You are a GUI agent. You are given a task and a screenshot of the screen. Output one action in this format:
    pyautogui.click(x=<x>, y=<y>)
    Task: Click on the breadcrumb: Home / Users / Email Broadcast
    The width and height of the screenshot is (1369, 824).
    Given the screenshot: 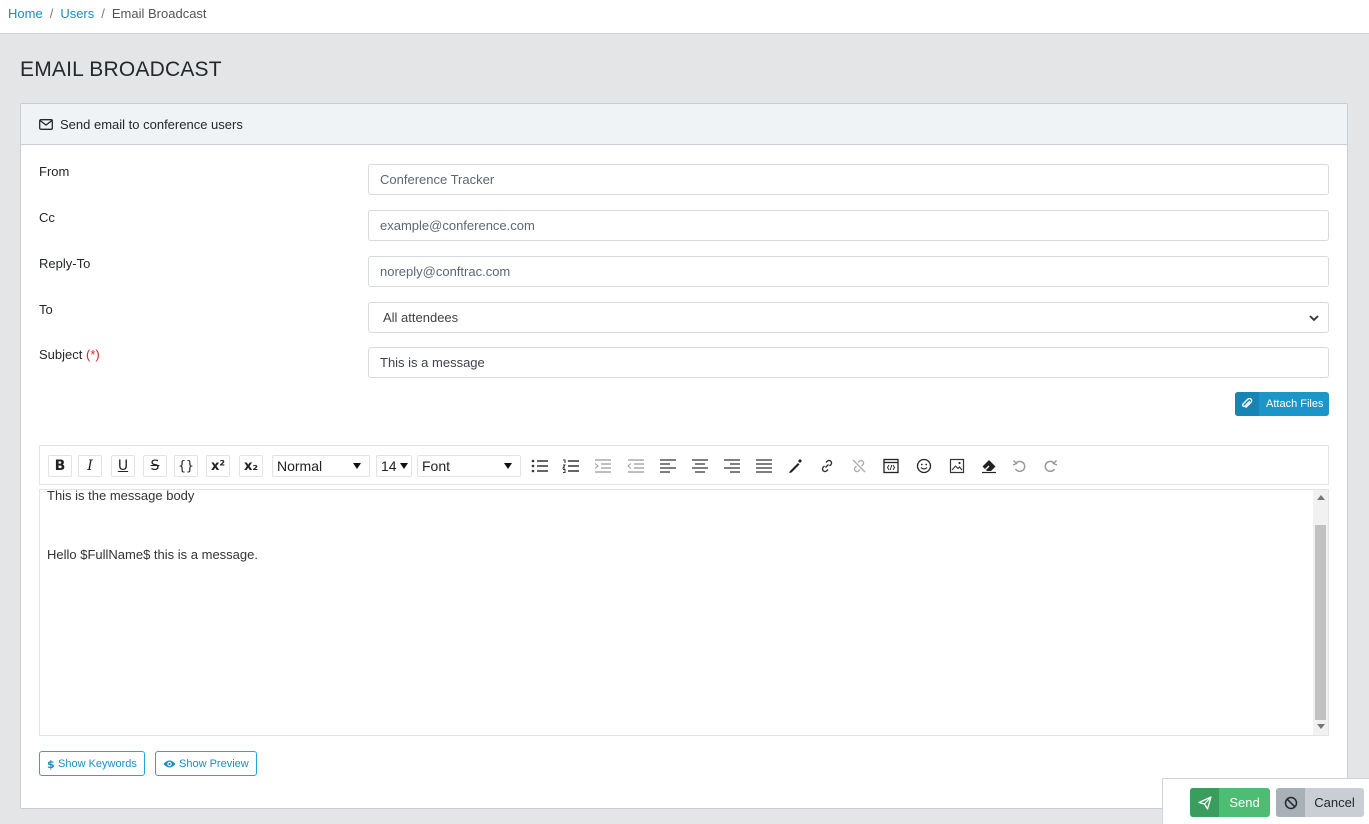 What is the action you would take?
    pyautogui.click(x=107, y=13)
    